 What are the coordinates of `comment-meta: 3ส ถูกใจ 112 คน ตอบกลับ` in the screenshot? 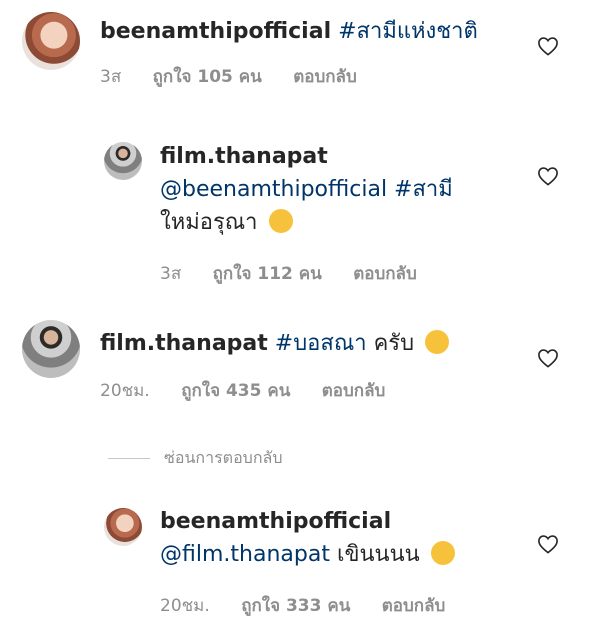 It's located at (301, 273).